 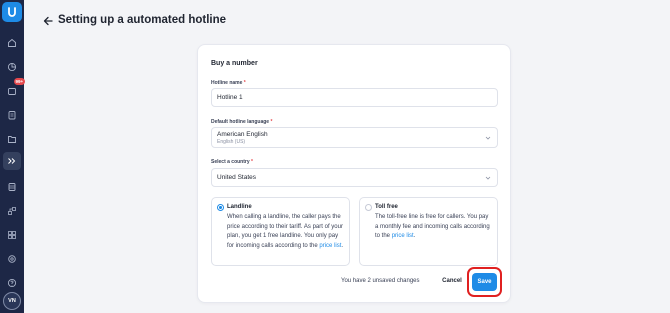 I want to click on sidebar-item-integrations, so click(x=12, y=235).